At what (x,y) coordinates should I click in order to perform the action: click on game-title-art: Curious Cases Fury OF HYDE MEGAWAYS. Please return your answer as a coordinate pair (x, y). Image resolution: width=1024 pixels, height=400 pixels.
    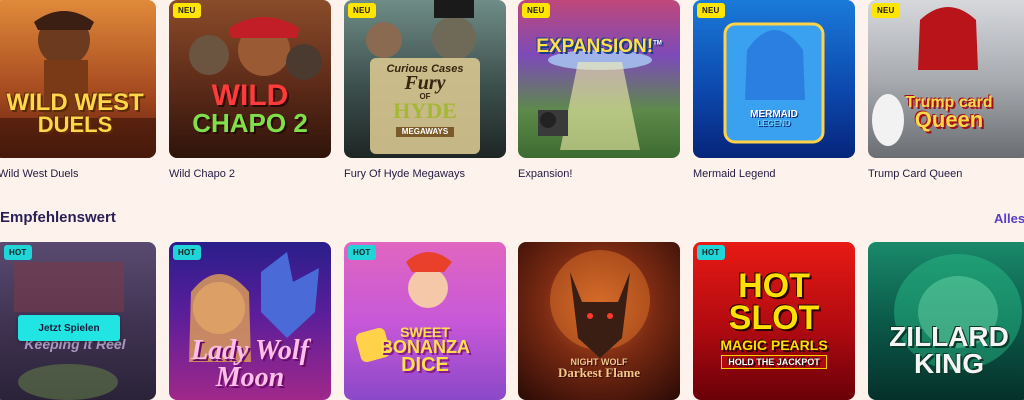
    Looking at the image, I should click on (425, 100).